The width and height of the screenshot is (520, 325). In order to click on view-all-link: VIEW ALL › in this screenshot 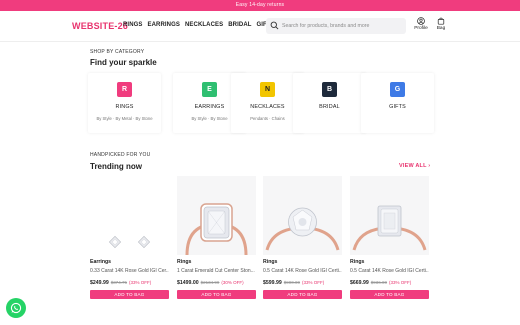, I will do `click(414, 166)`.